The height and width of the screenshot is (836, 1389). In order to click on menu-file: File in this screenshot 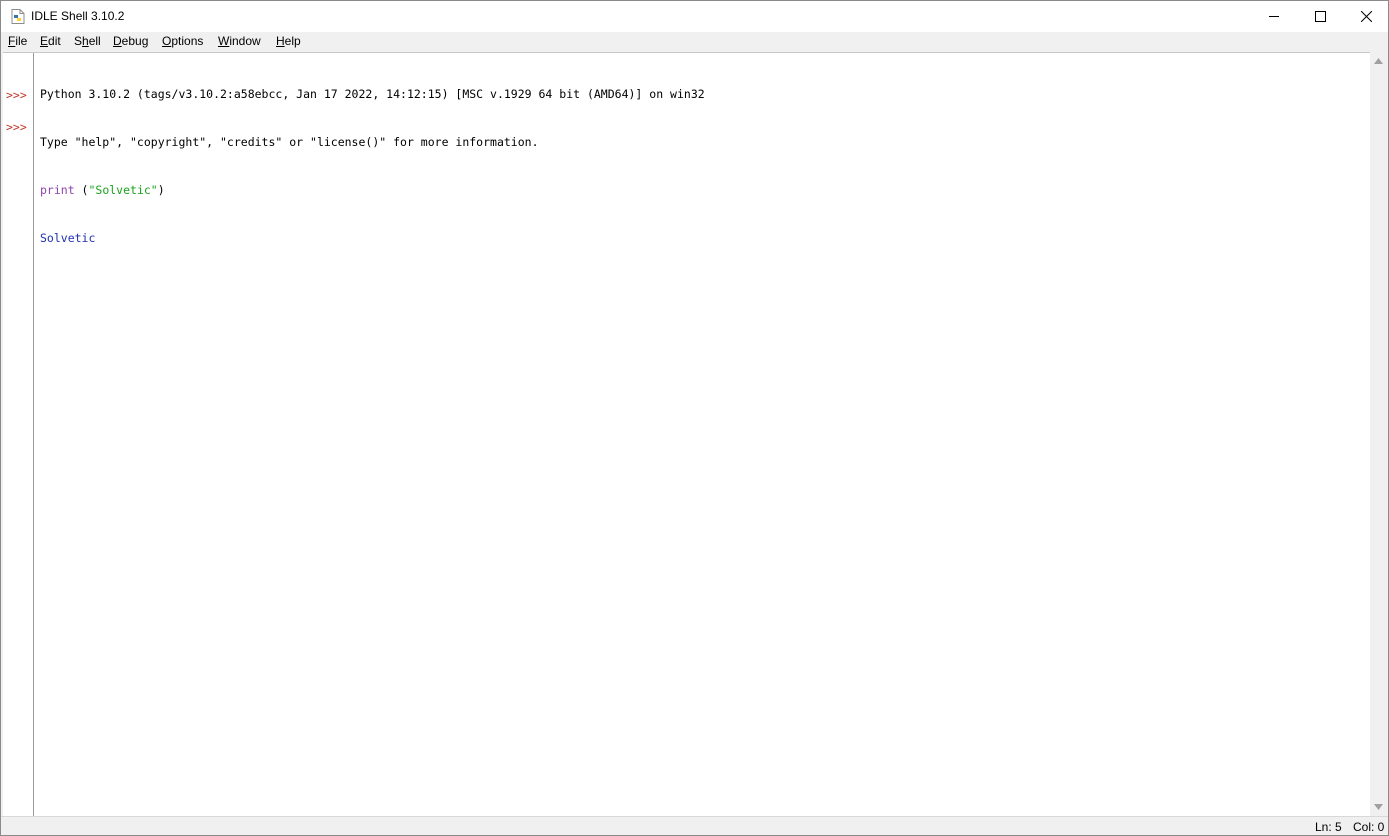, I will do `click(17, 41)`.